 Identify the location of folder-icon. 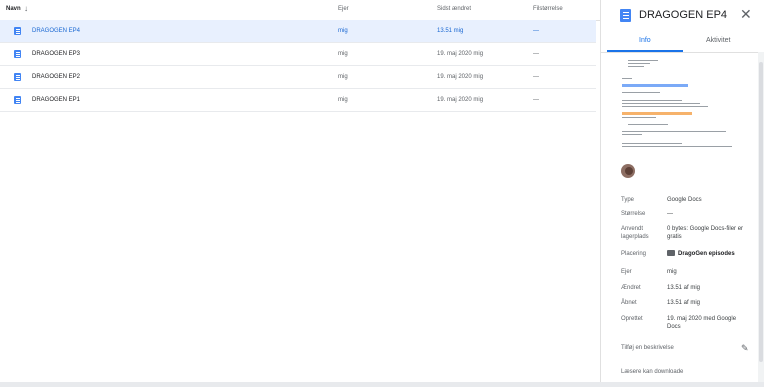
(671, 253).